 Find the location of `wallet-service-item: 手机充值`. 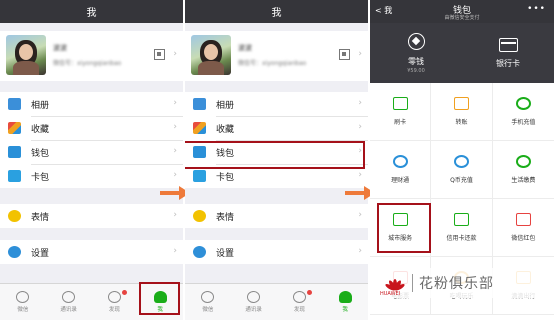

wallet-service-item: 手机充值 is located at coordinates (523, 112).